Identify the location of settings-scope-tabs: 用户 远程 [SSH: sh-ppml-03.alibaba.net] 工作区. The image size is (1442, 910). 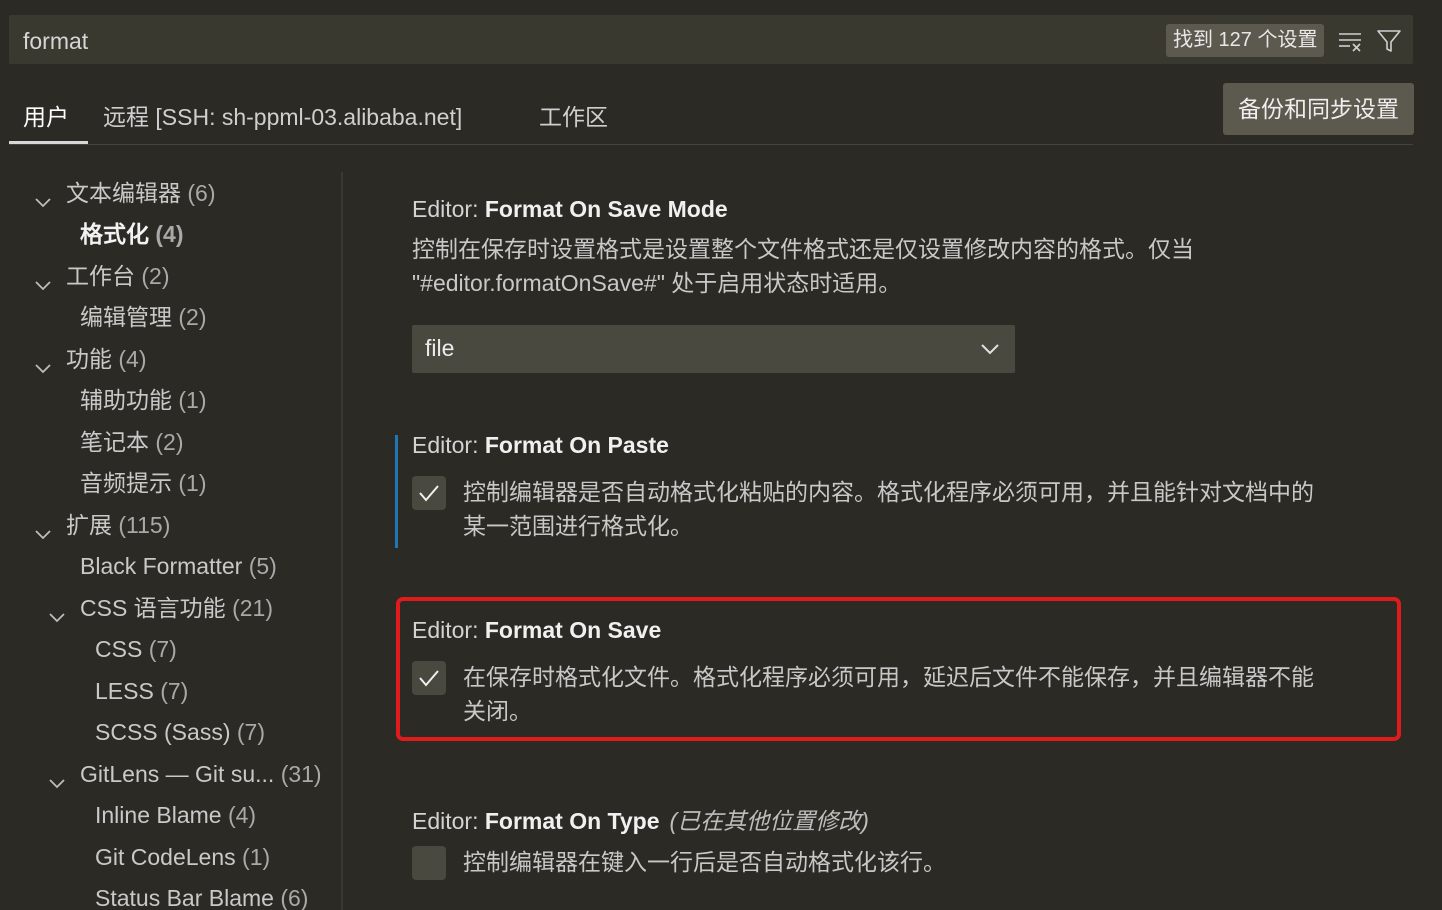
(711, 116).